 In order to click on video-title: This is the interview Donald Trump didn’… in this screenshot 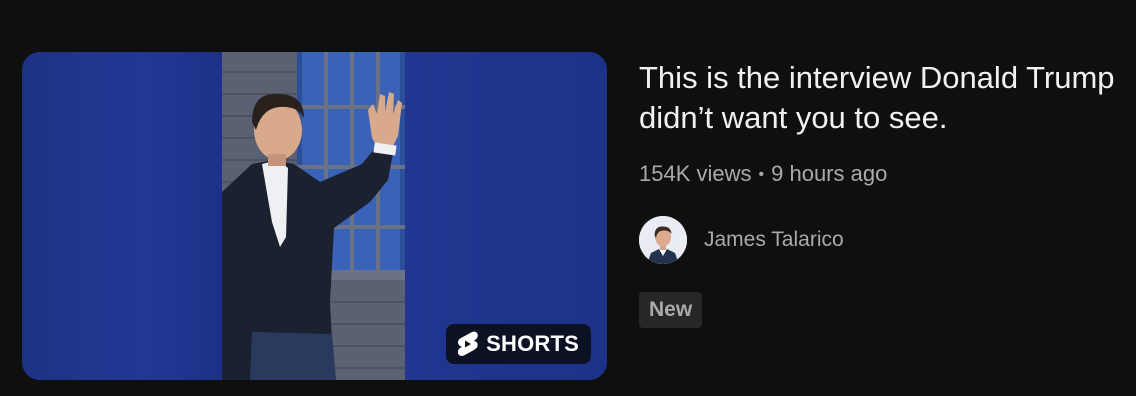, I will do `click(879, 98)`.